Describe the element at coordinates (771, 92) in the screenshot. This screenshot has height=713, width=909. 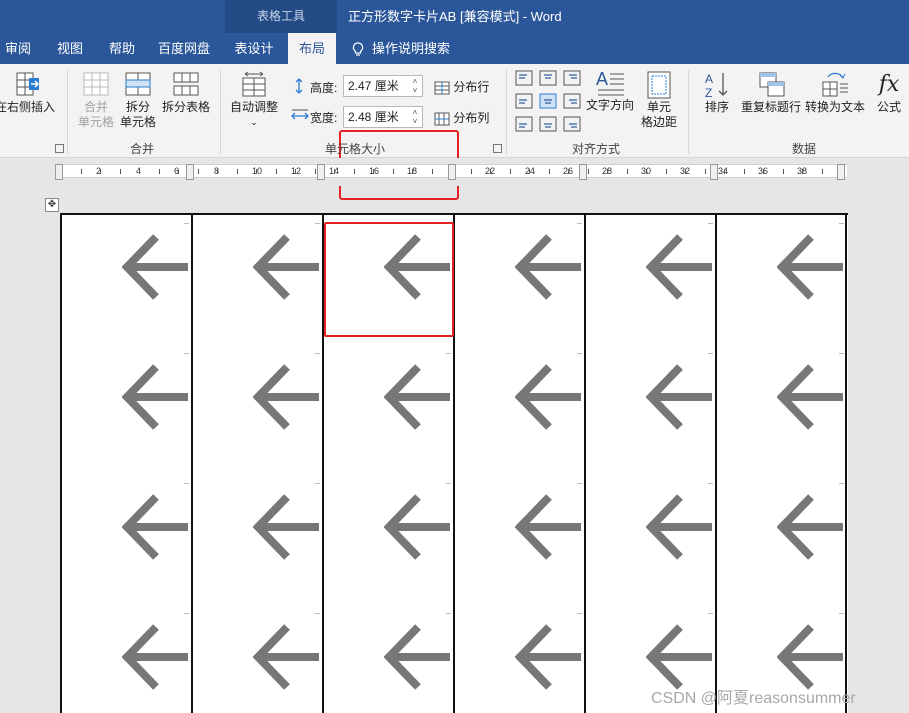
I see `repeat-header-button: 重复标题行` at that location.